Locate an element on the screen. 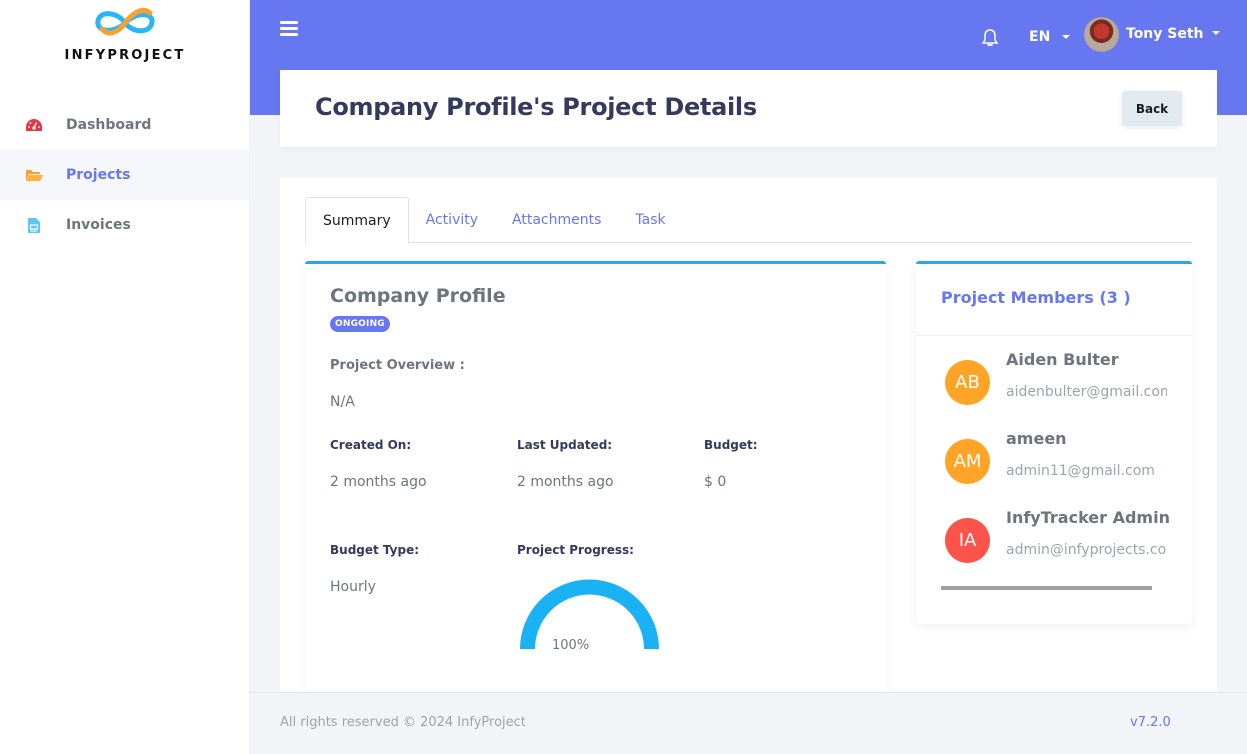 This screenshot has height=754, width=1247. sidebar-item-label: Invoices is located at coordinates (98, 225).